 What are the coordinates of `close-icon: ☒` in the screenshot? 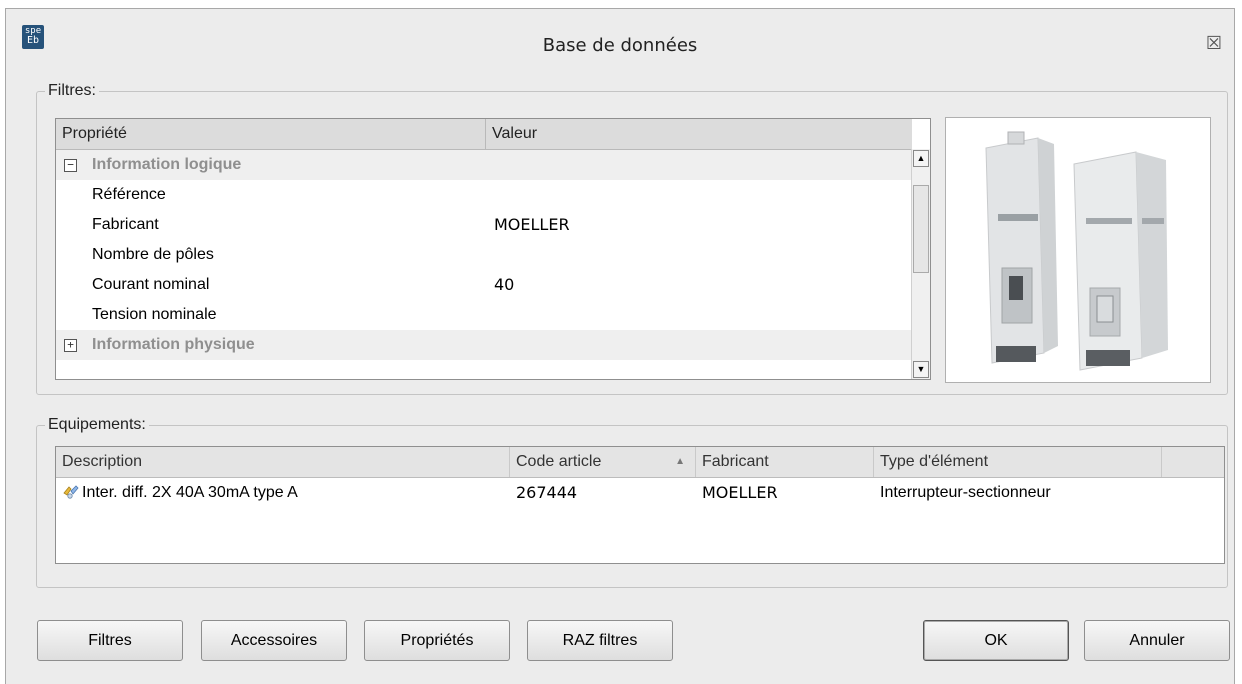 It's located at (1214, 43).